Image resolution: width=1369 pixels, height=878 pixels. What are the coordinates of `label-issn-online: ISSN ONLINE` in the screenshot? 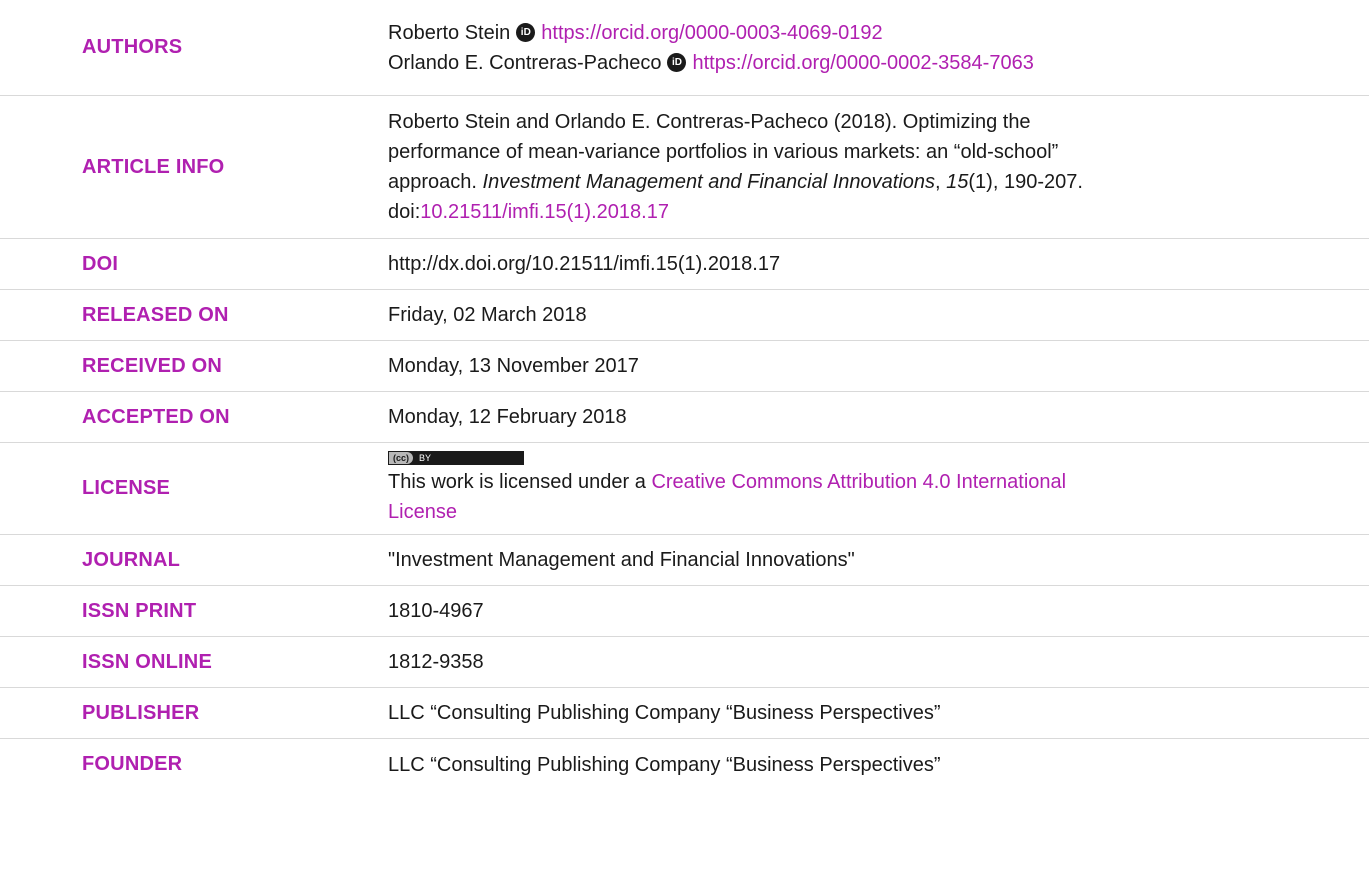 It's located at (147, 661).